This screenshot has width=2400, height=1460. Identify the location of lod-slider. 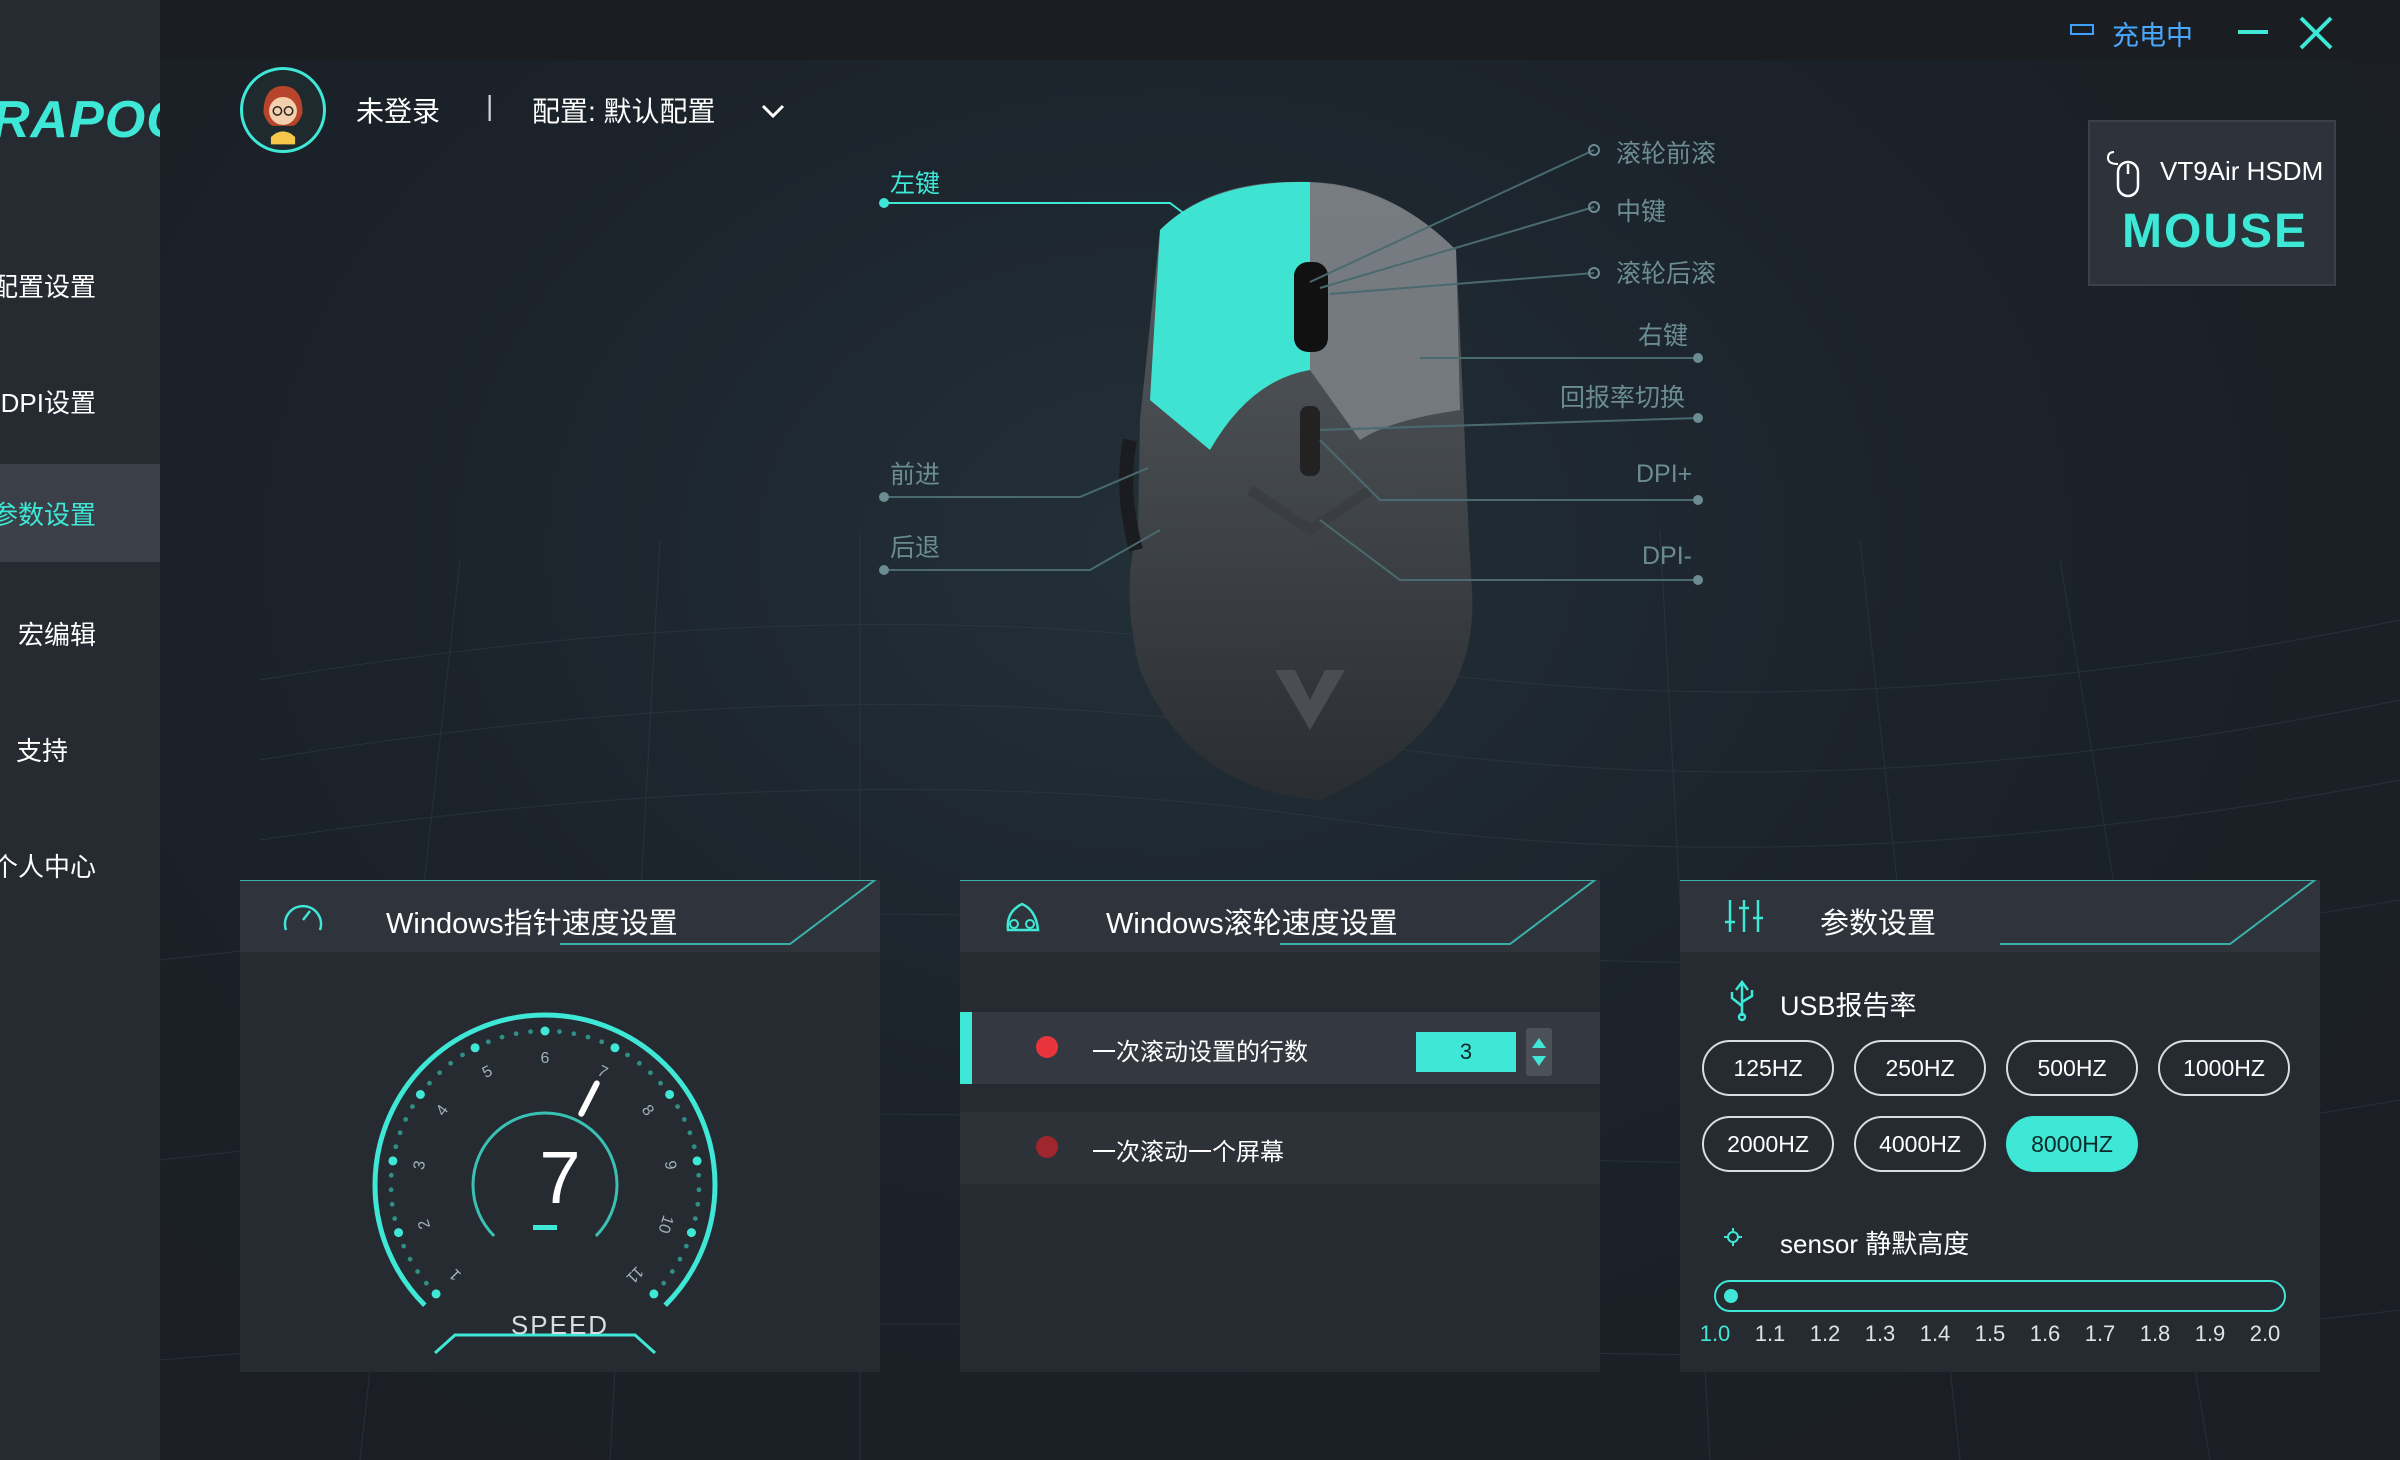
(2000, 1296).